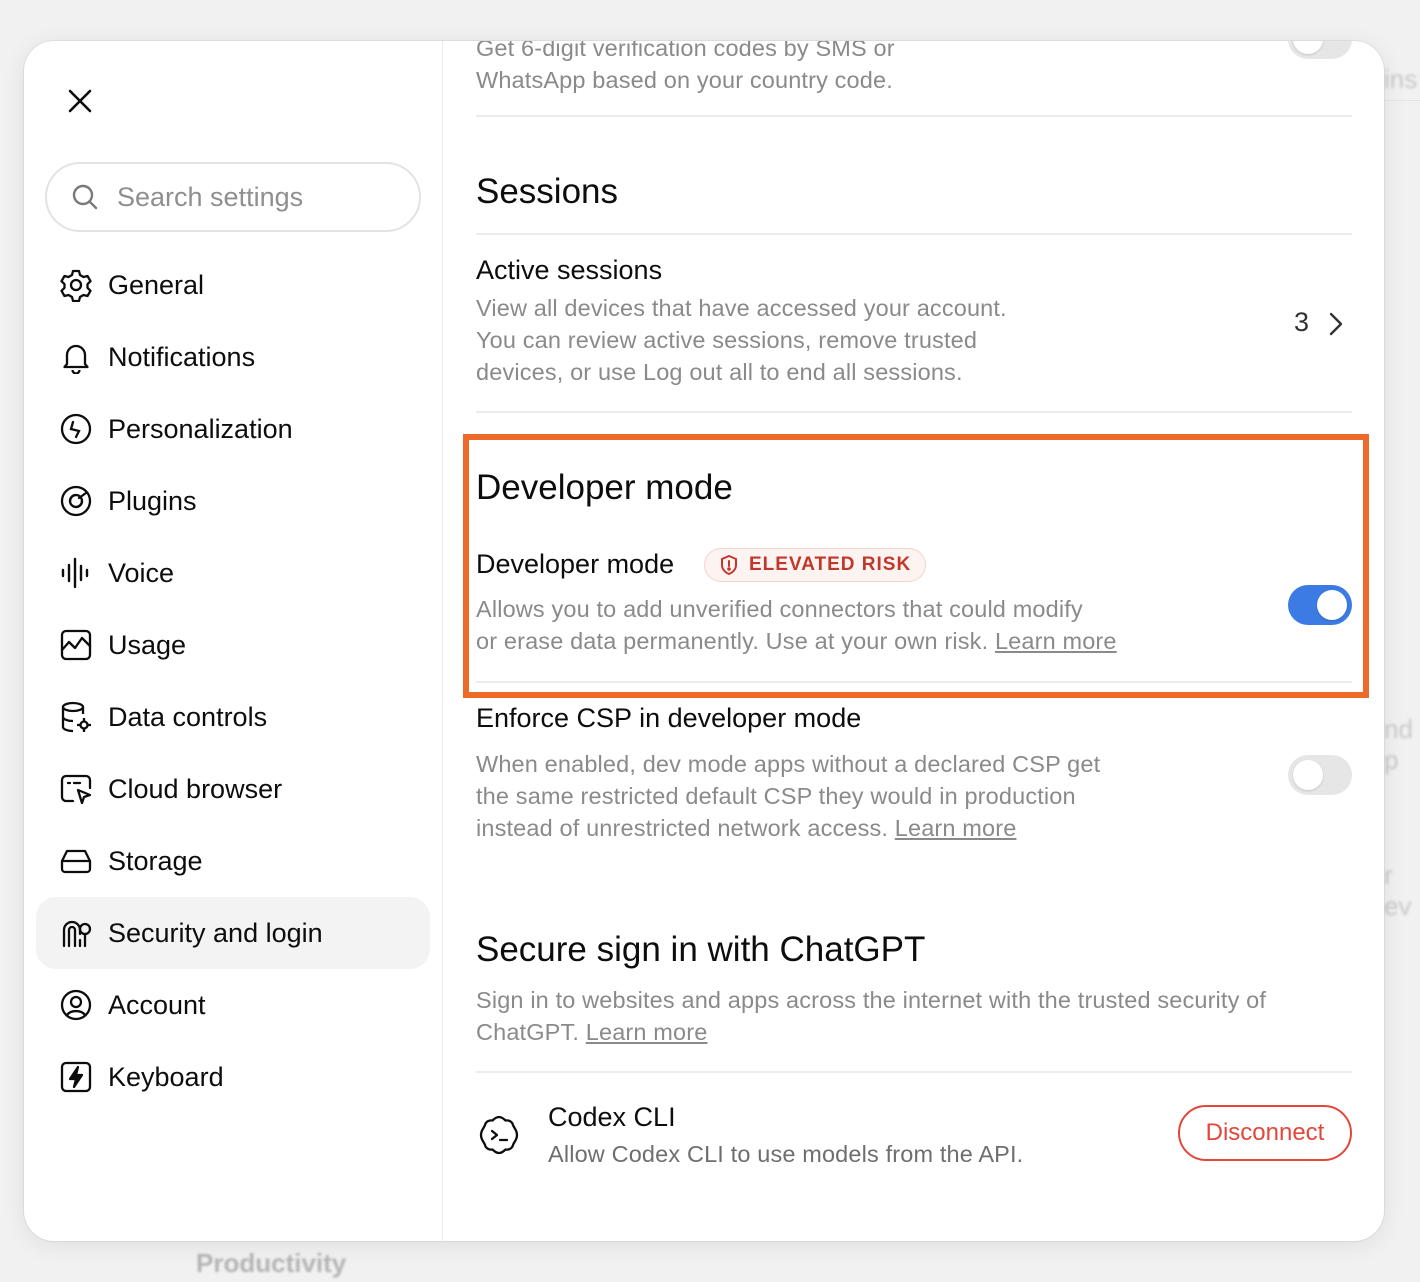 The width and height of the screenshot is (1420, 1282). I want to click on search-icon, so click(85, 197).